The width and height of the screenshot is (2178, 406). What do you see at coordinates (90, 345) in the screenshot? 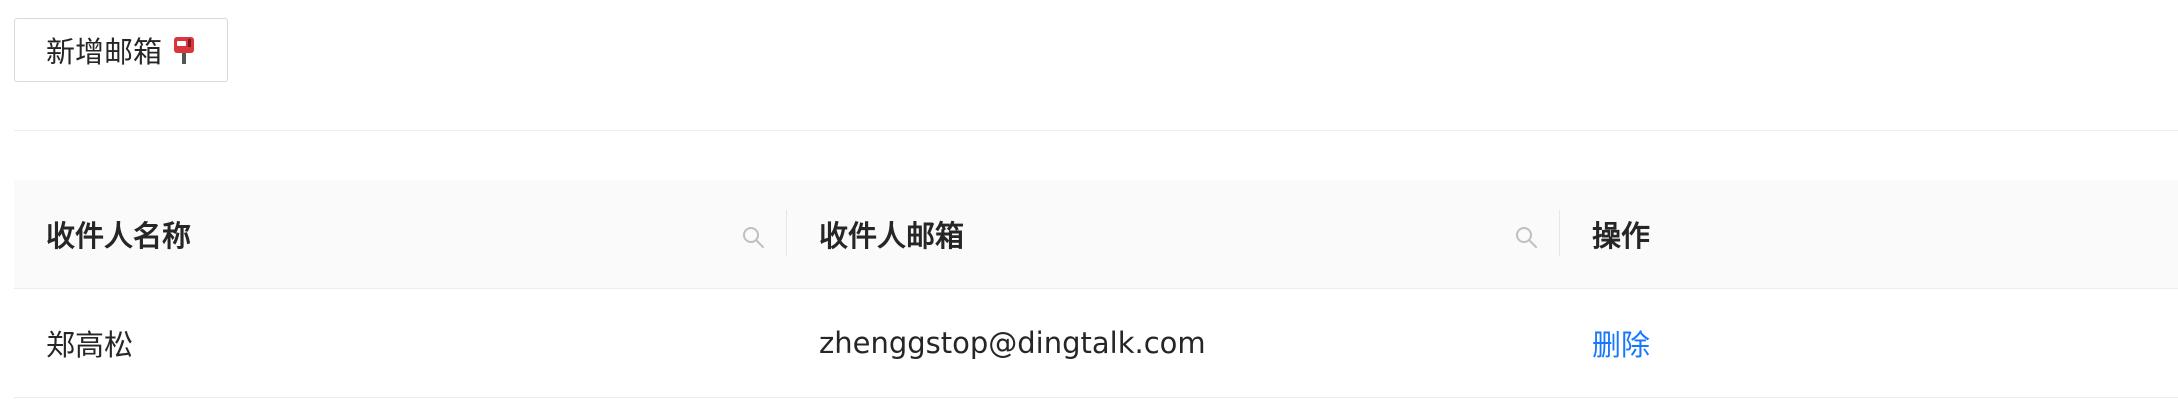
I see `recipient-name: 郑高松` at bounding box center [90, 345].